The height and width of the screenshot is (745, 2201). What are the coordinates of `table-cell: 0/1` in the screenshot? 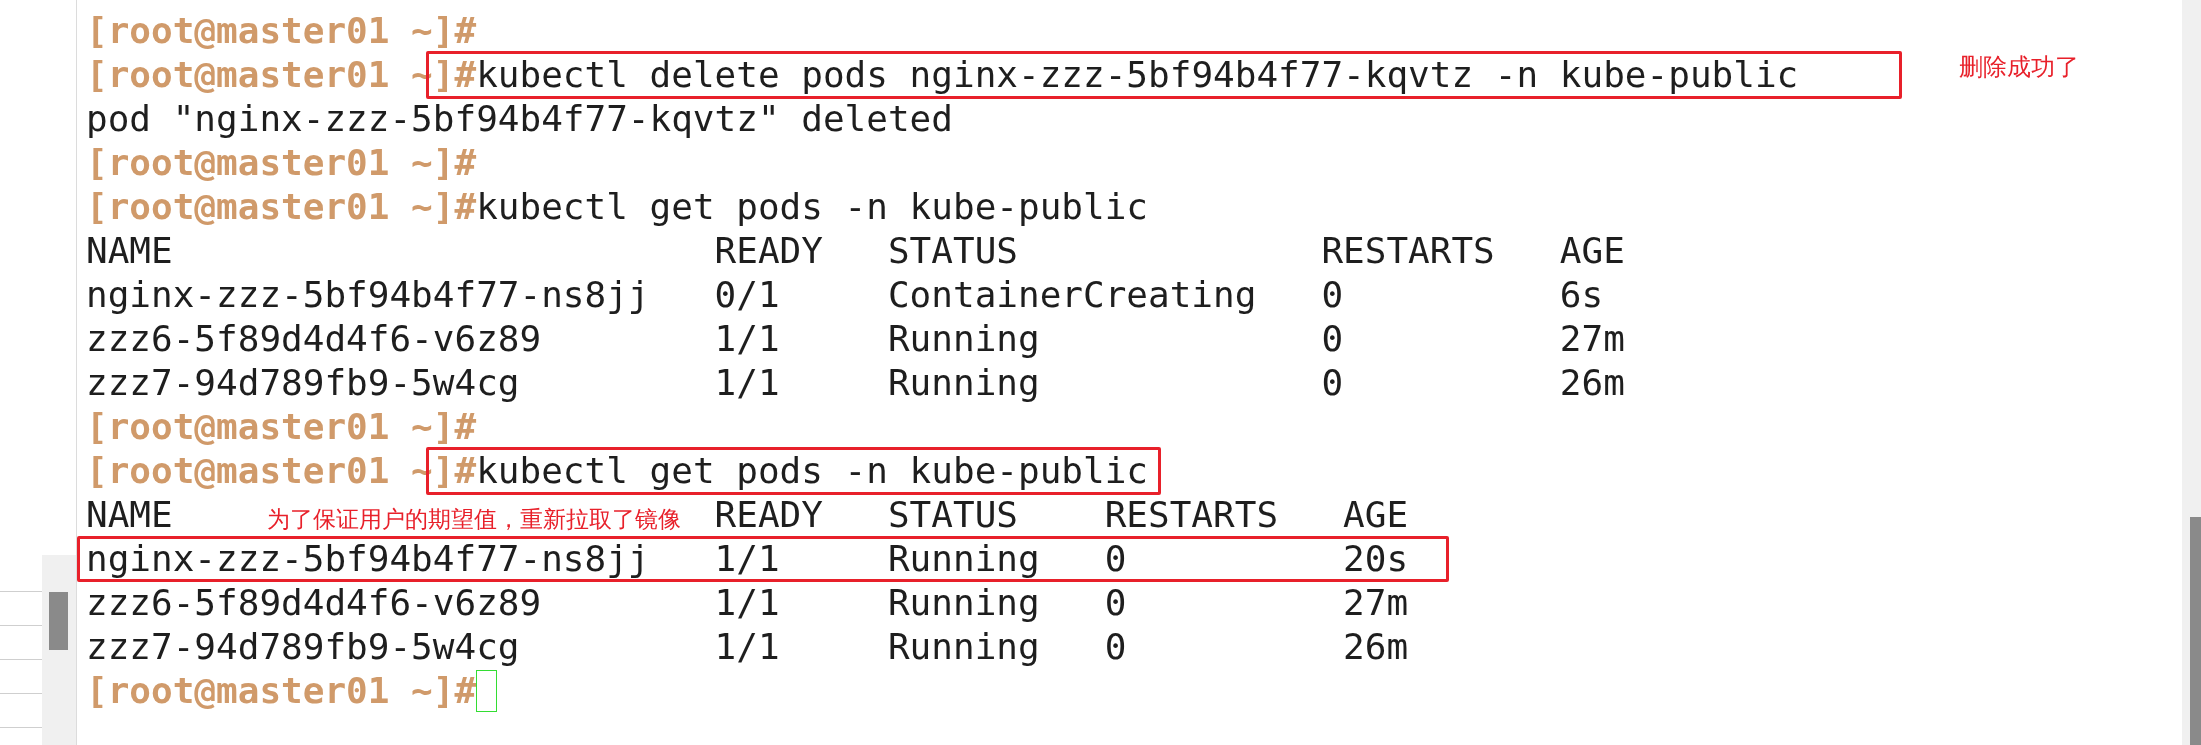 It's located at (747, 295).